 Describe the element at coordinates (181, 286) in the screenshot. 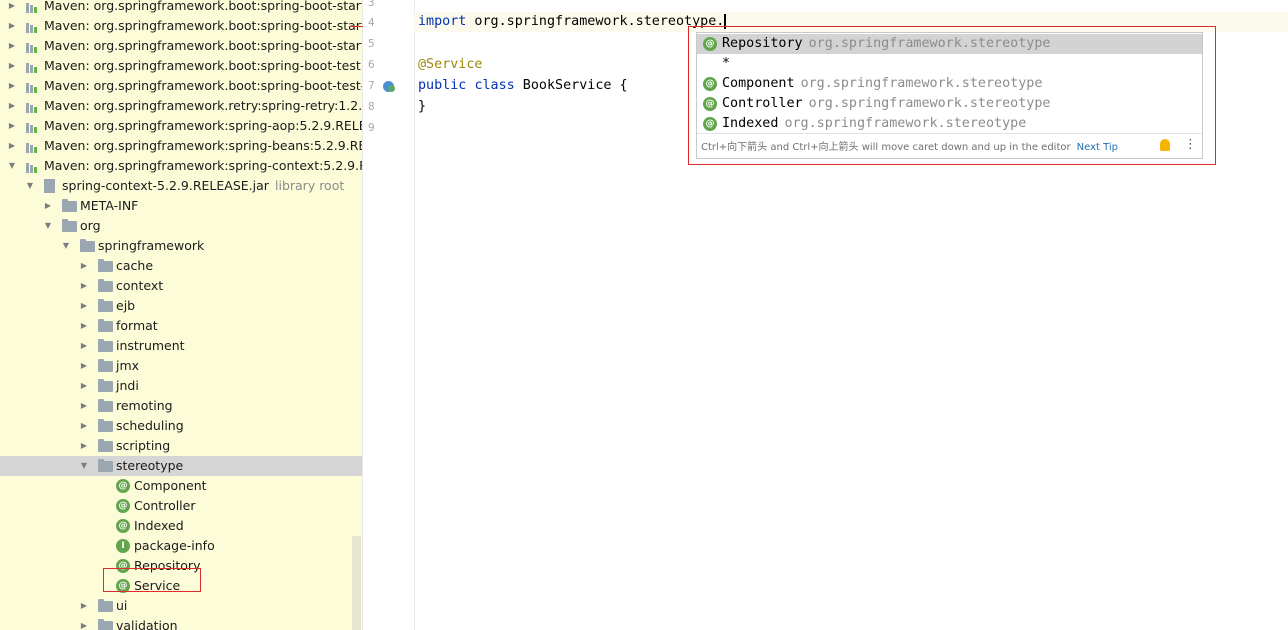

I see `tree-node: ▶ context` at that location.